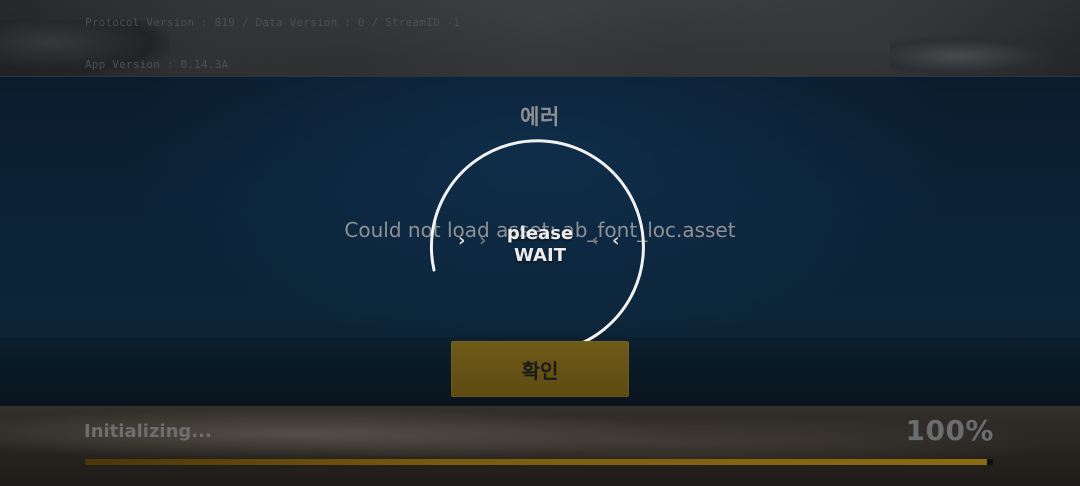 This screenshot has height=486, width=1080. I want to click on please-wait-label: please WAIT, so click(540, 245).